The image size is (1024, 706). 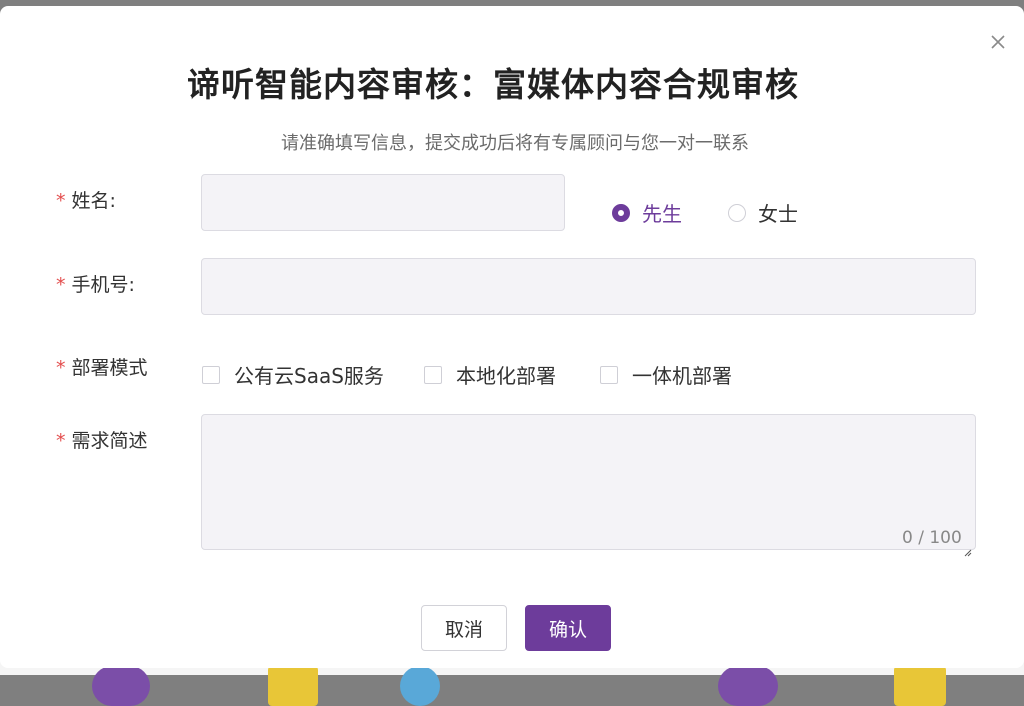 I want to click on deployment-option-appliance: 一体机部署, so click(x=666, y=374).